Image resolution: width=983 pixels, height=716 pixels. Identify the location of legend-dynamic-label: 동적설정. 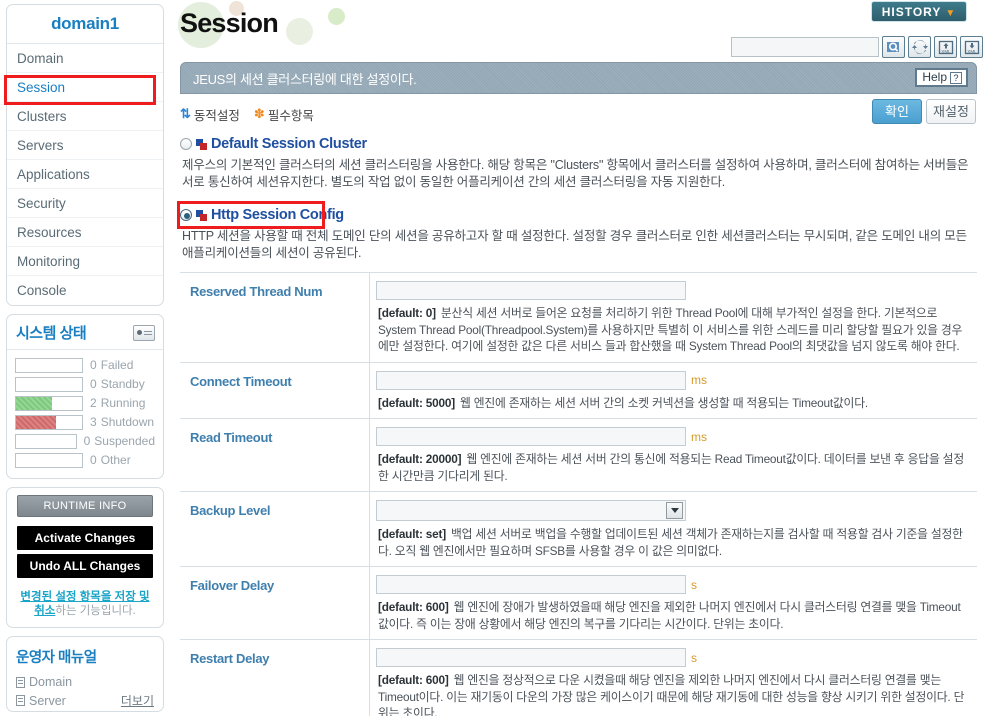
(216, 115).